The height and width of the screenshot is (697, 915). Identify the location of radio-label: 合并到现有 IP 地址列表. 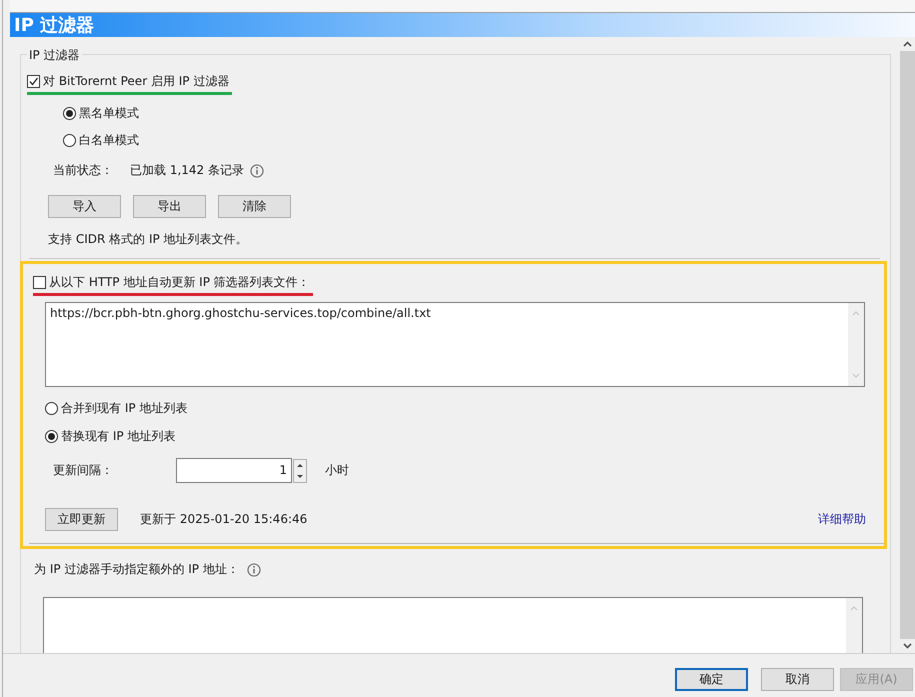
(124, 408).